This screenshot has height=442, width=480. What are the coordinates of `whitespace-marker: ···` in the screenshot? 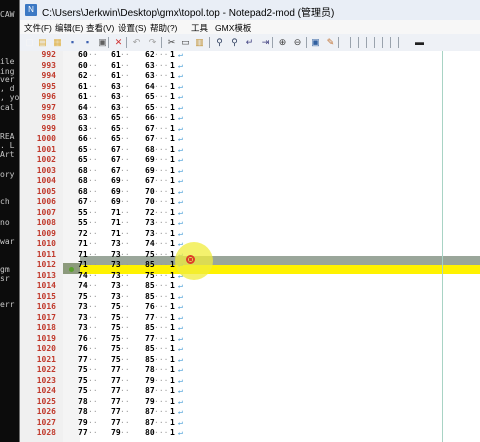 It's located at (161, 432).